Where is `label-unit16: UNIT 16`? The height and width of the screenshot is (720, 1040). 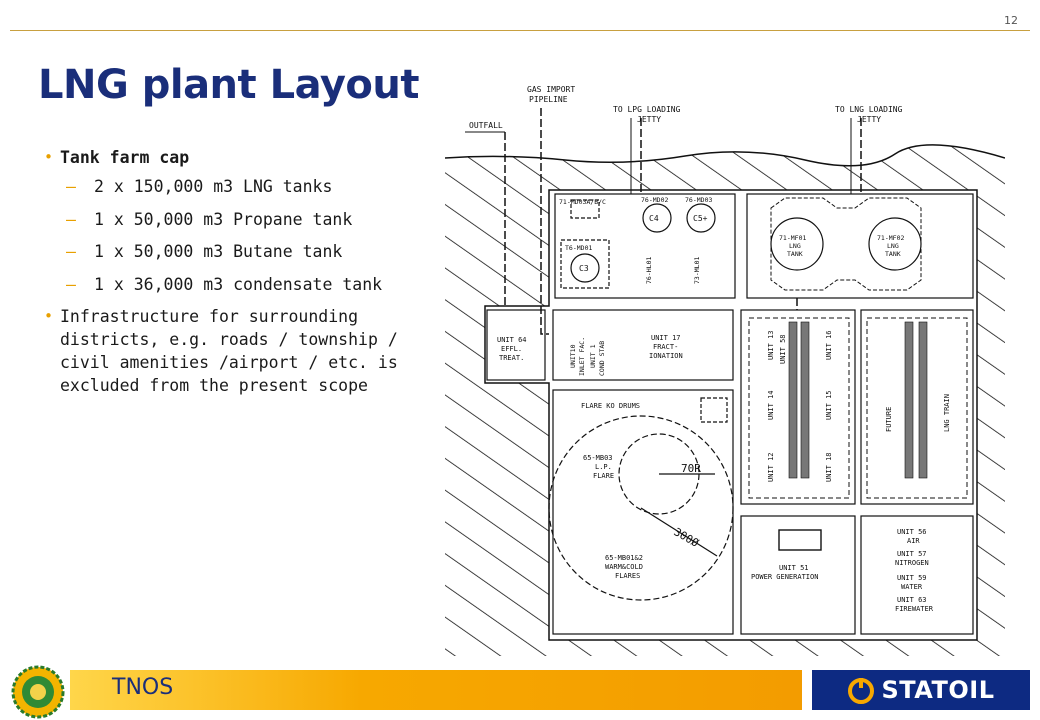 label-unit16: UNIT 16 is located at coordinates (829, 345).